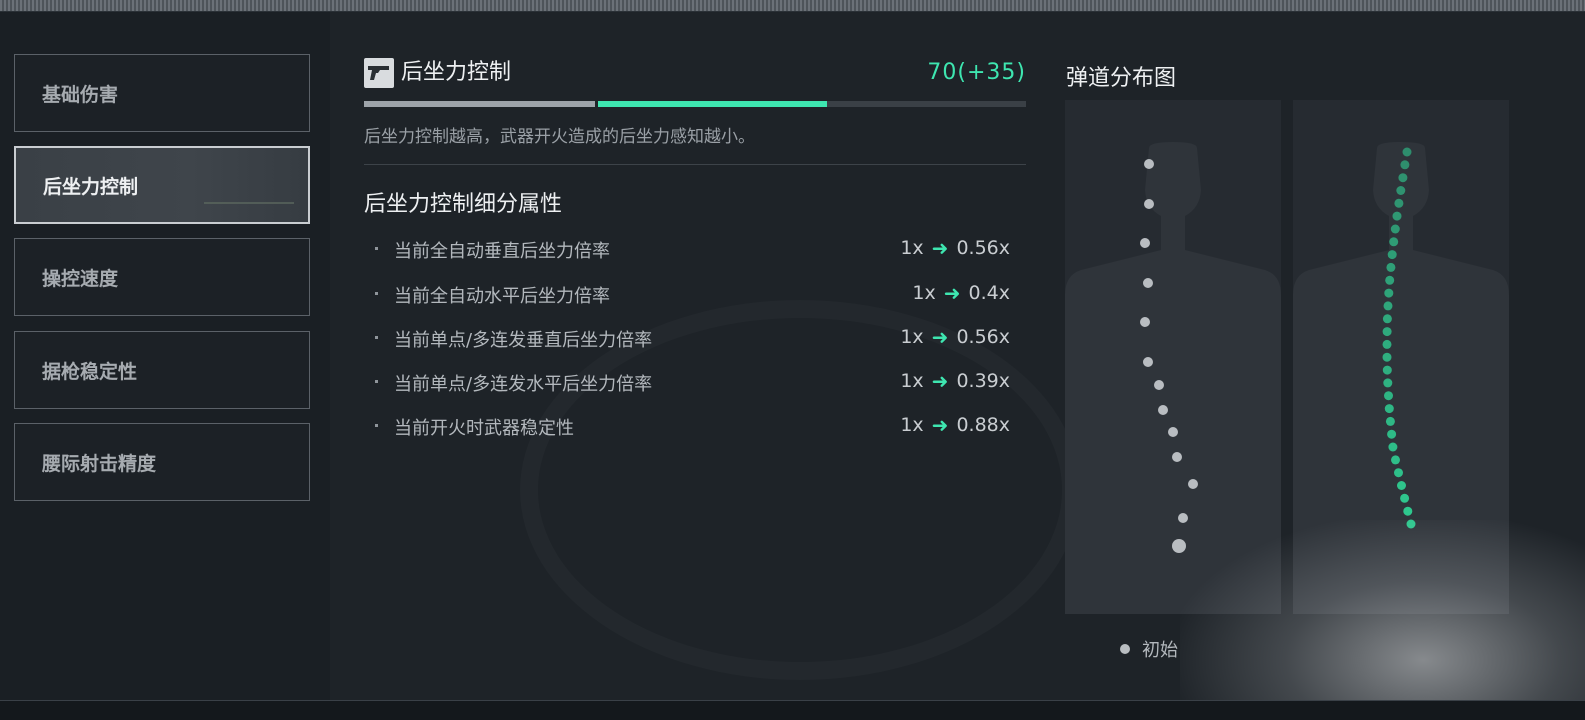 The image size is (1585, 720). I want to click on stat-value: 70(+35), so click(976, 72).